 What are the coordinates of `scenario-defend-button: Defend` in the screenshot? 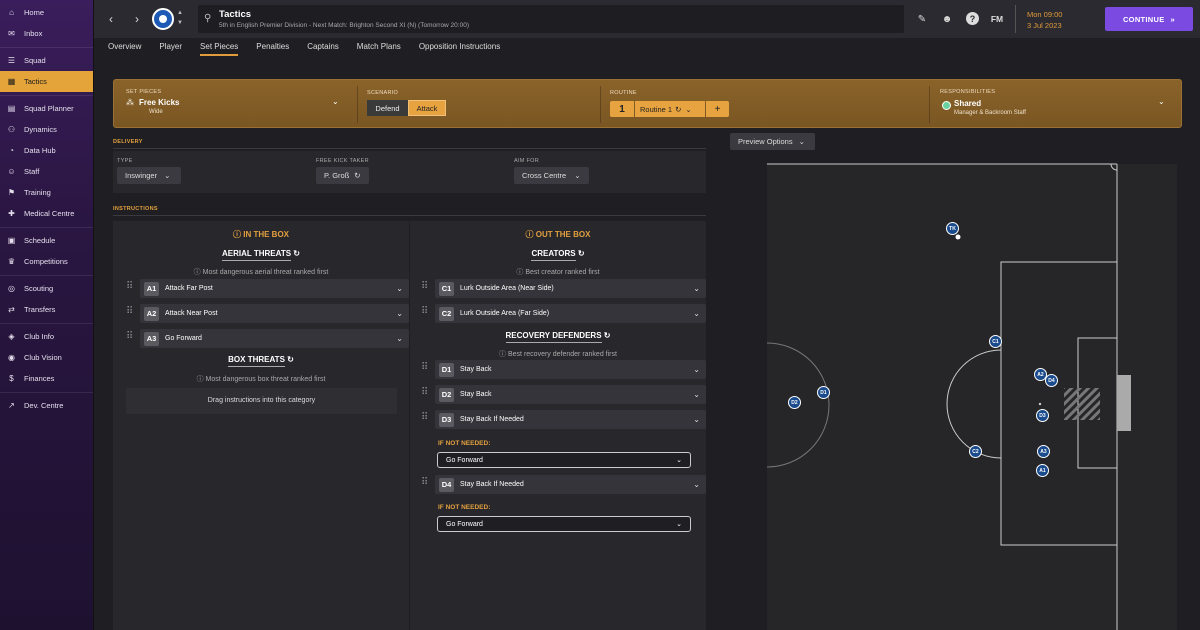 It's located at (387, 108).